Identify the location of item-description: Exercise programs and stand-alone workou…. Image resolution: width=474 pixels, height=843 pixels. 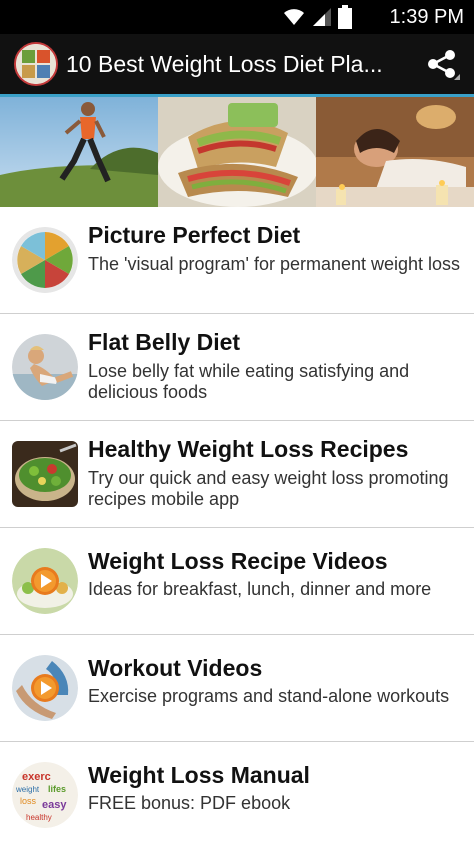
(269, 696).